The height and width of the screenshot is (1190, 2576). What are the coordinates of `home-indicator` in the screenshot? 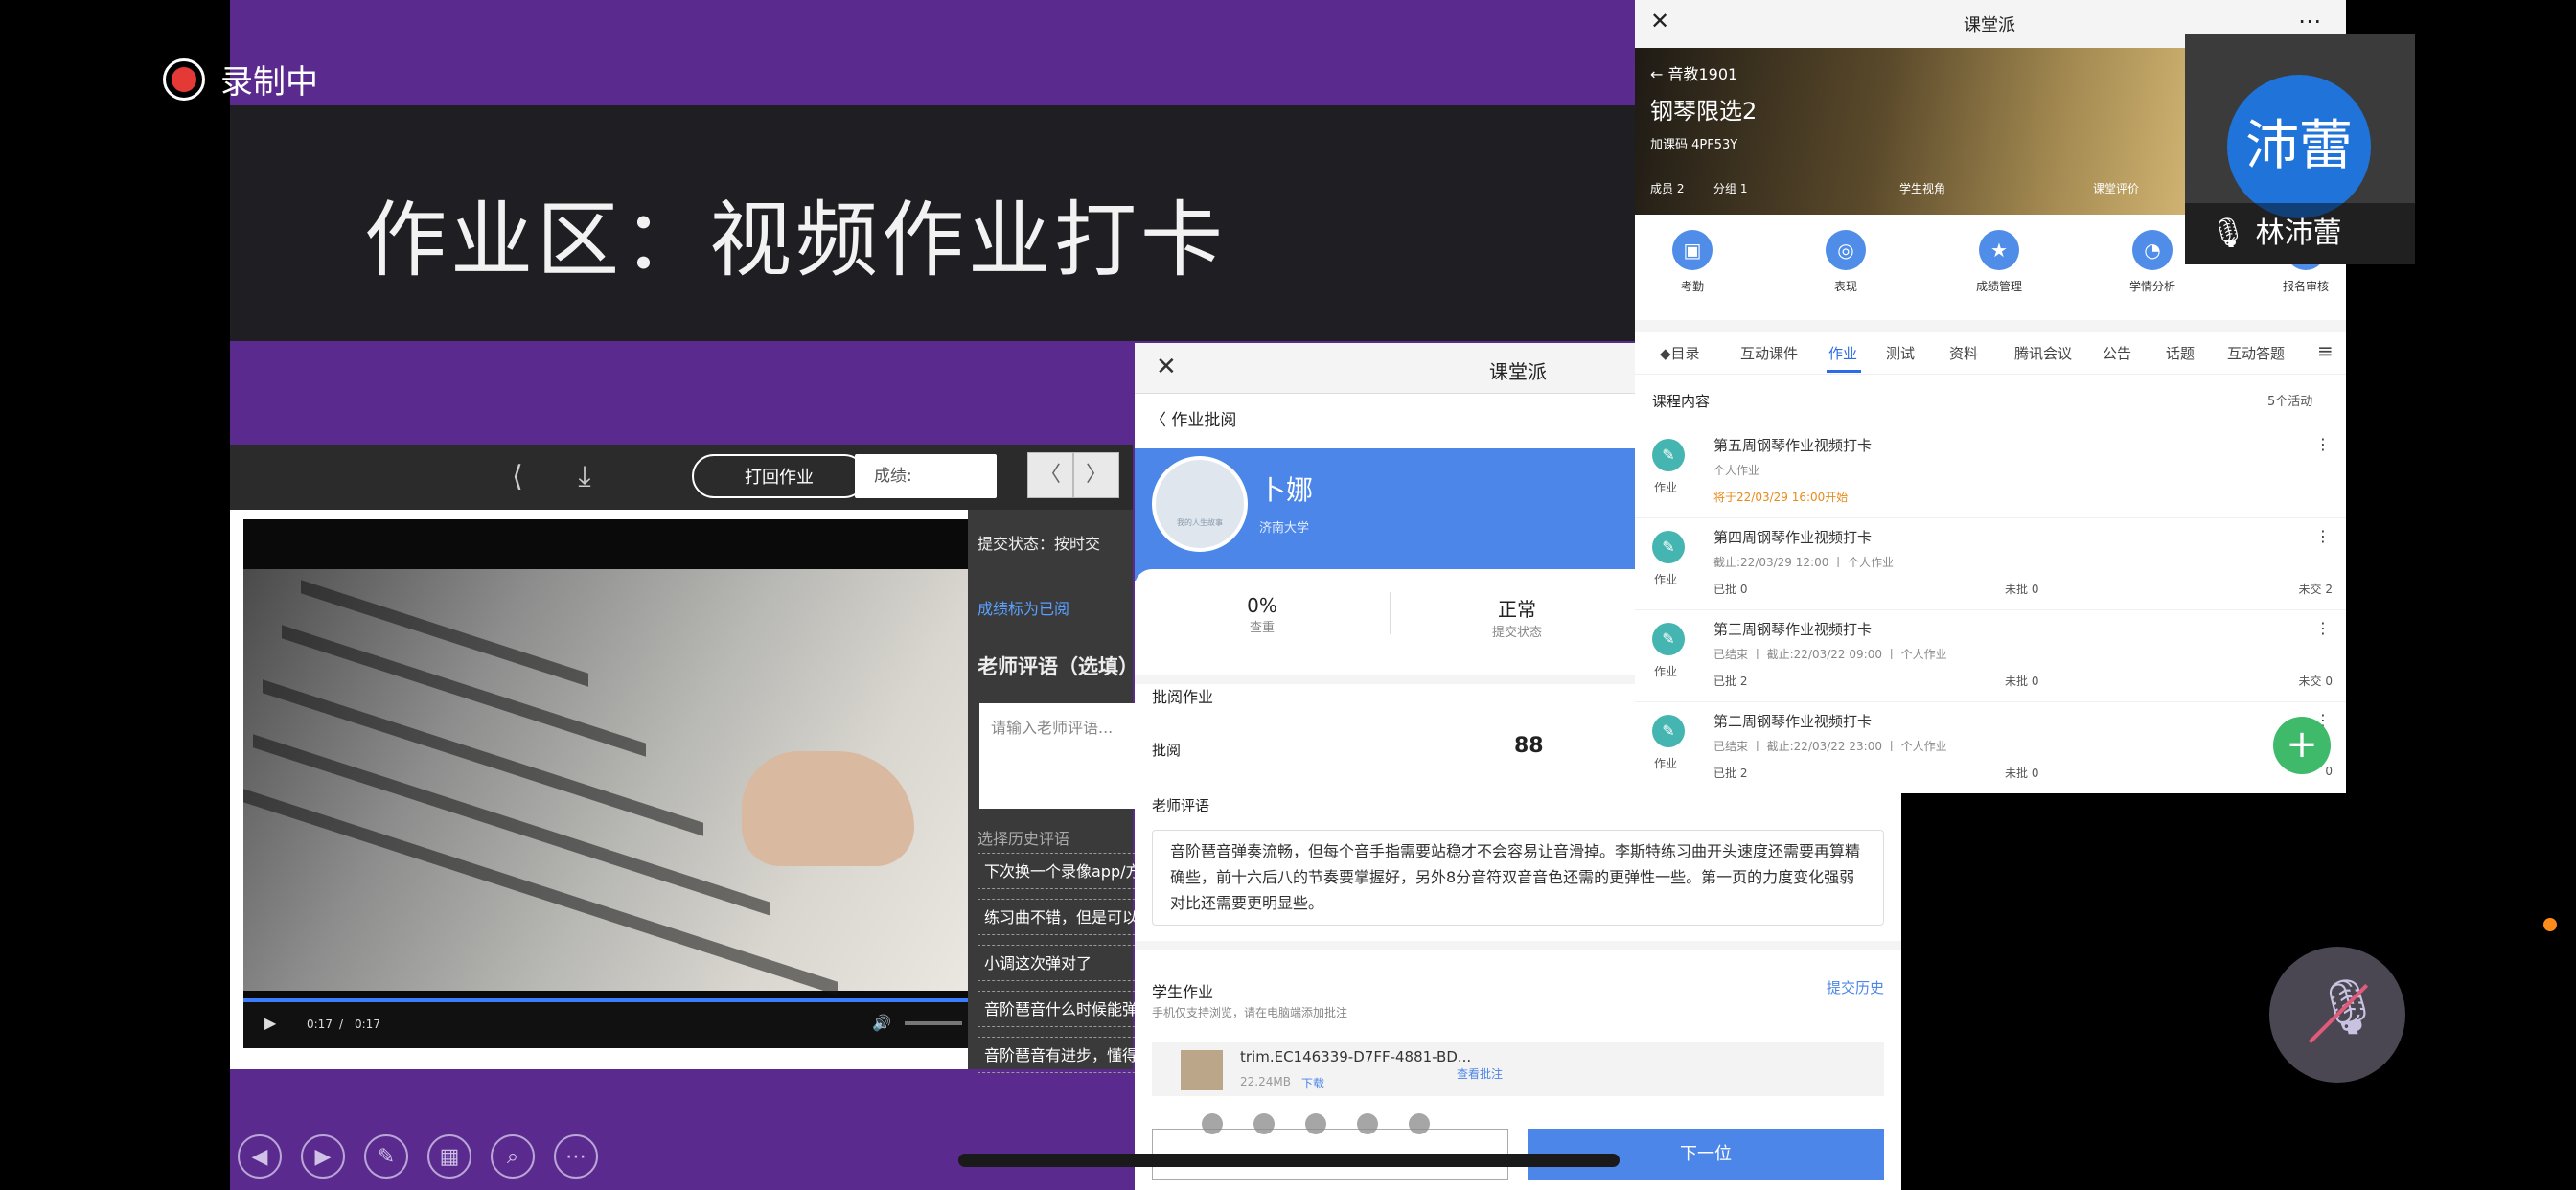 It's located at (1289, 1161).